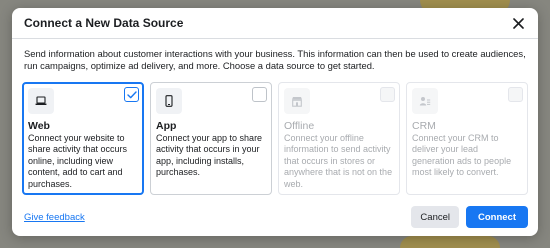 The image size is (550, 248). I want to click on dialog-title: Connect a New Data Source, so click(104, 23).